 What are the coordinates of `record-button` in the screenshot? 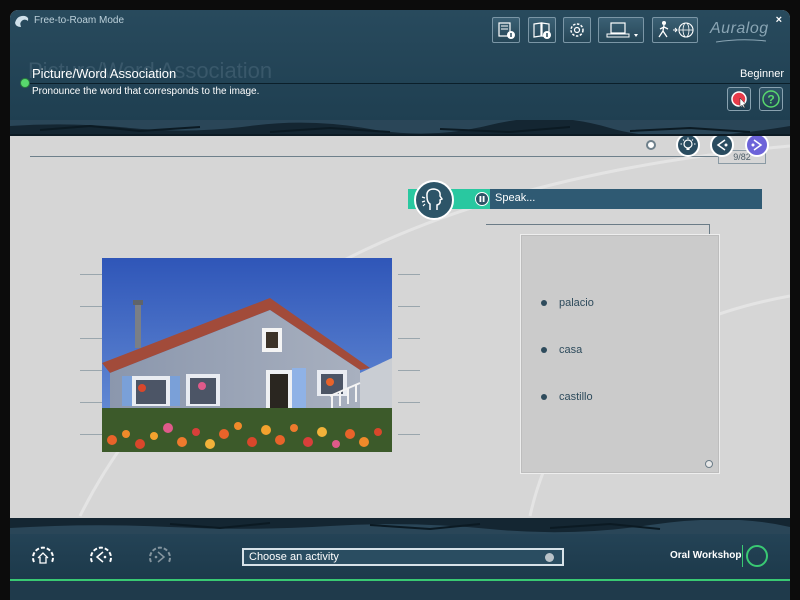 It's located at (739, 99).